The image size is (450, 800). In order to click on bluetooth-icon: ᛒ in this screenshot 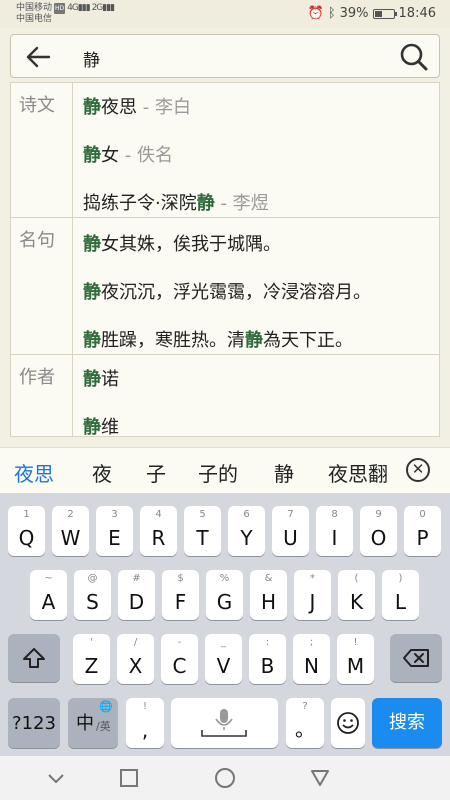, I will do `click(331, 13)`.